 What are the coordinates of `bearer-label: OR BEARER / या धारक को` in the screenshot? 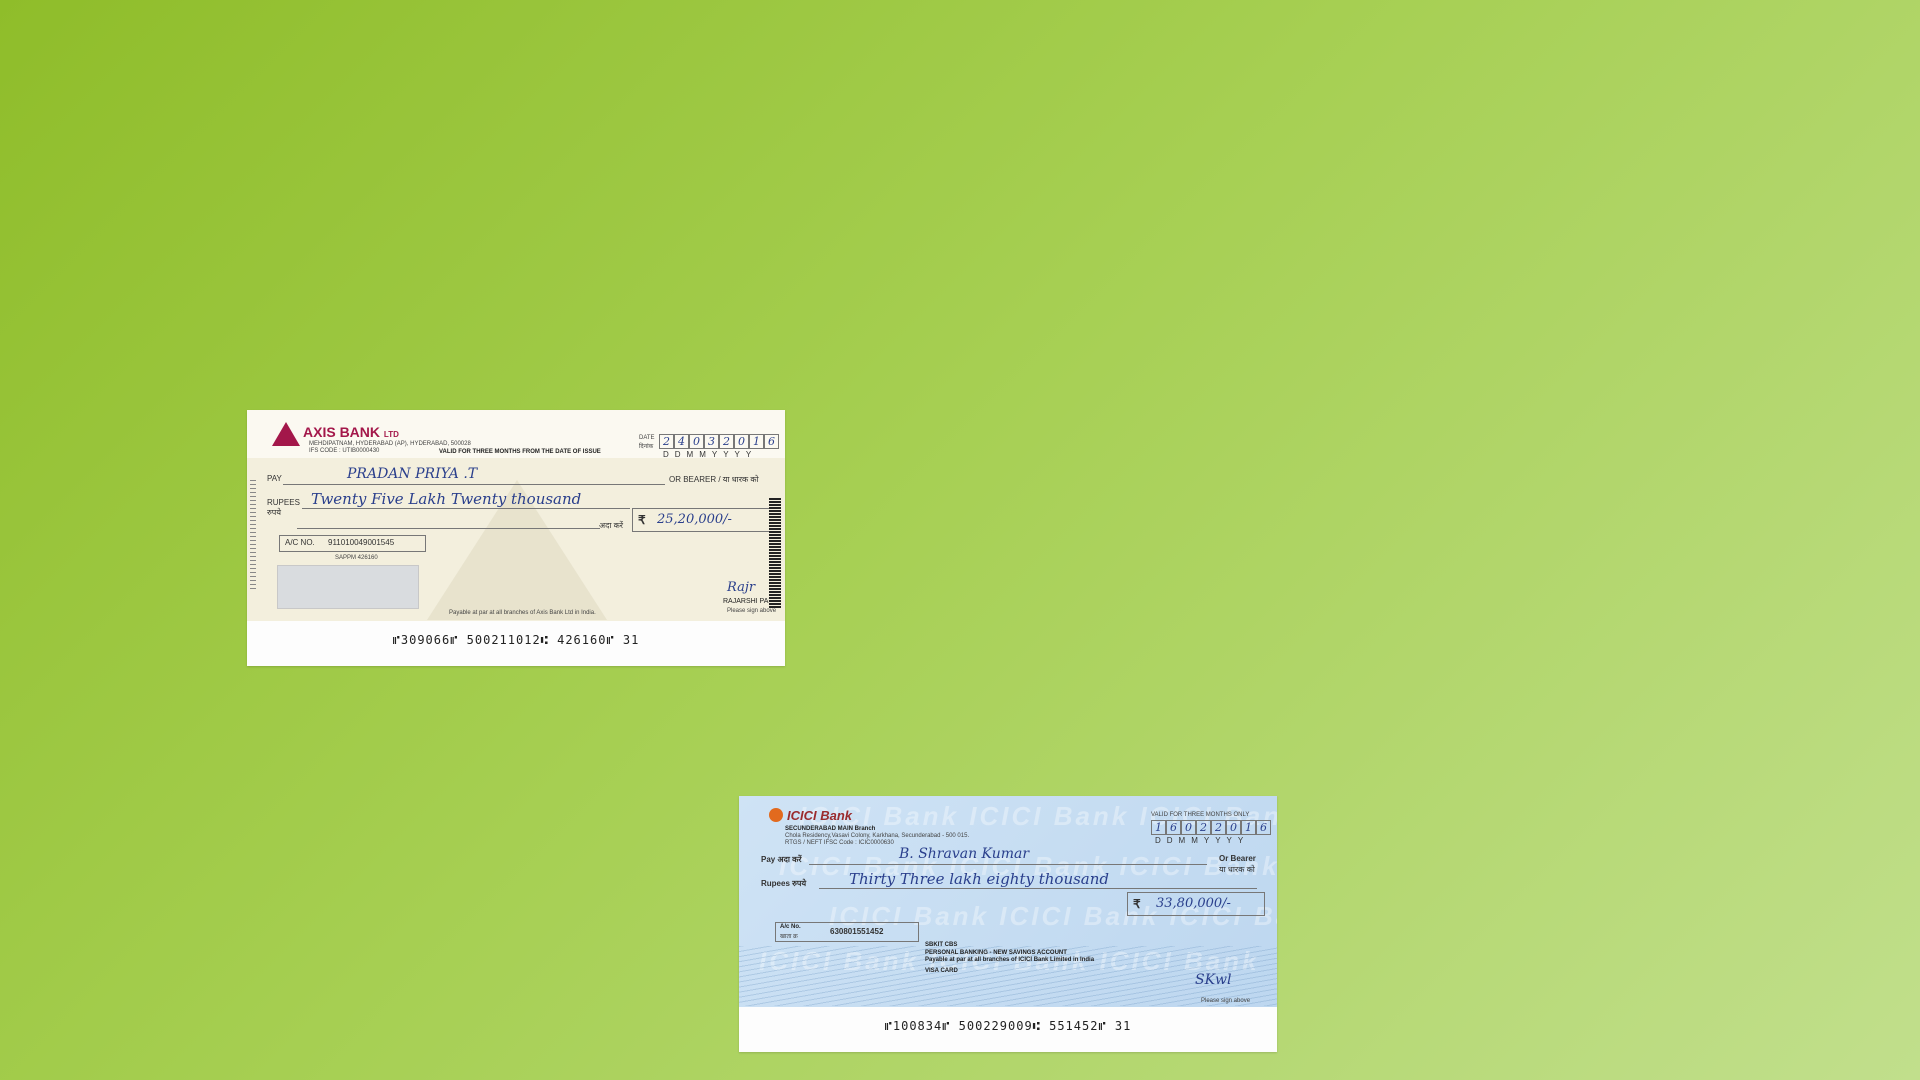 It's located at (714, 479).